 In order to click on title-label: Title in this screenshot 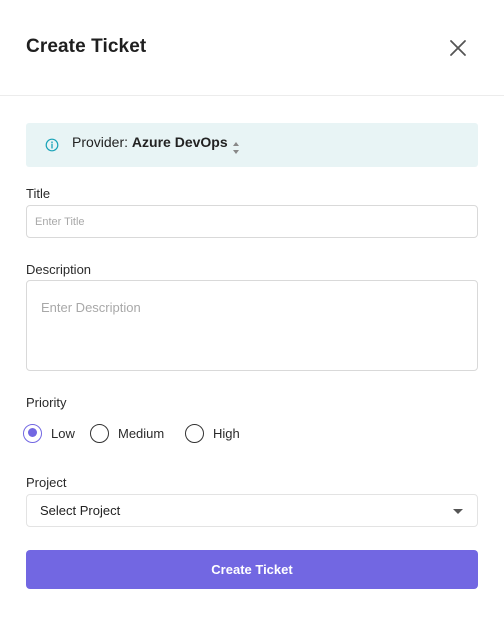, I will do `click(38, 193)`.